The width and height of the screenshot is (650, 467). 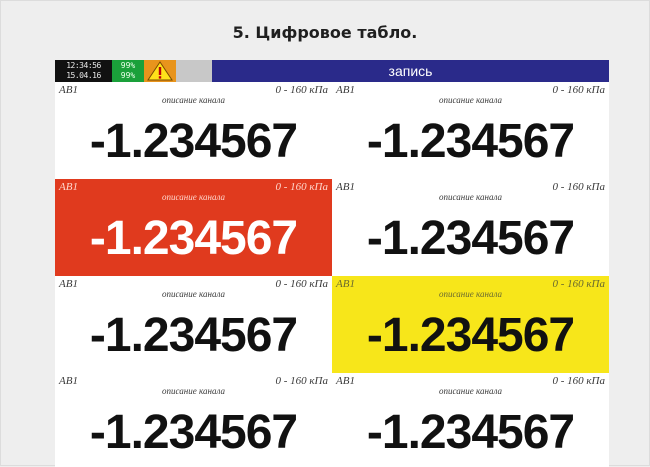 What do you see at coordinates (83, 65) in the screenshot?
I see `clock-time: 12:34:56` at bounding box center [83, 65].